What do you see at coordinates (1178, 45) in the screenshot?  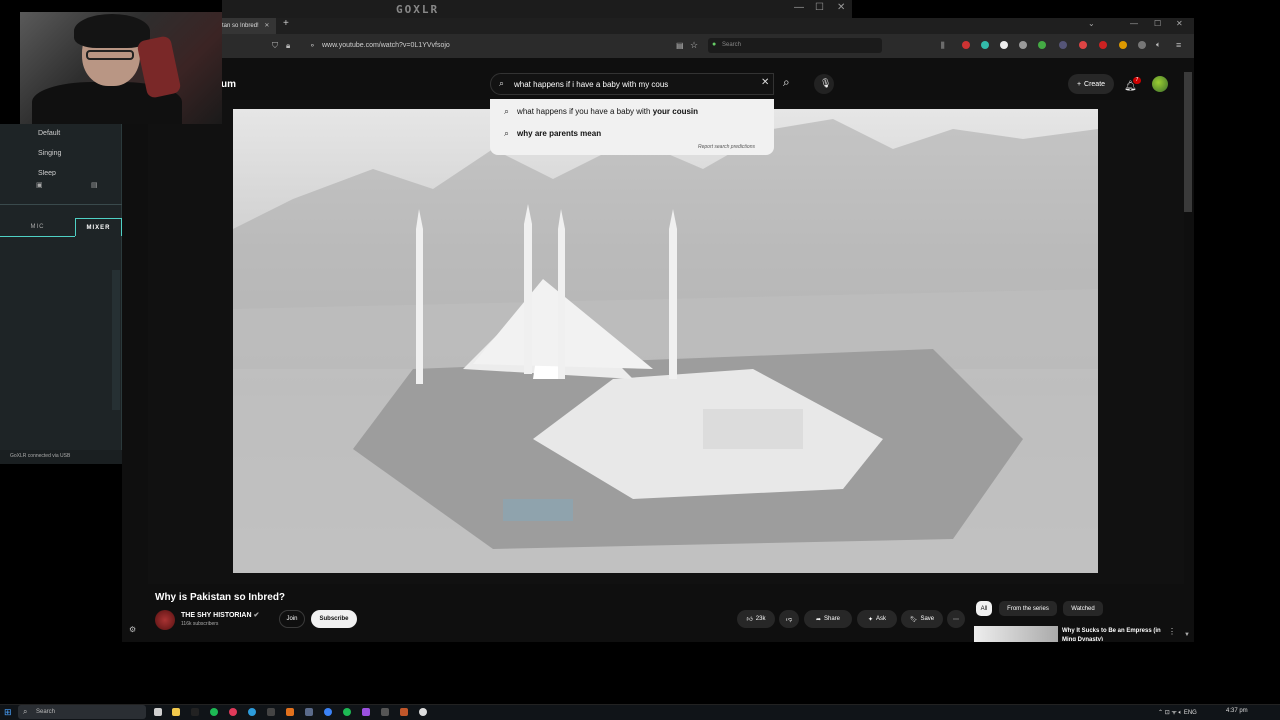 I see `menu-icon: ≡` at bounding box center [1178, 45].